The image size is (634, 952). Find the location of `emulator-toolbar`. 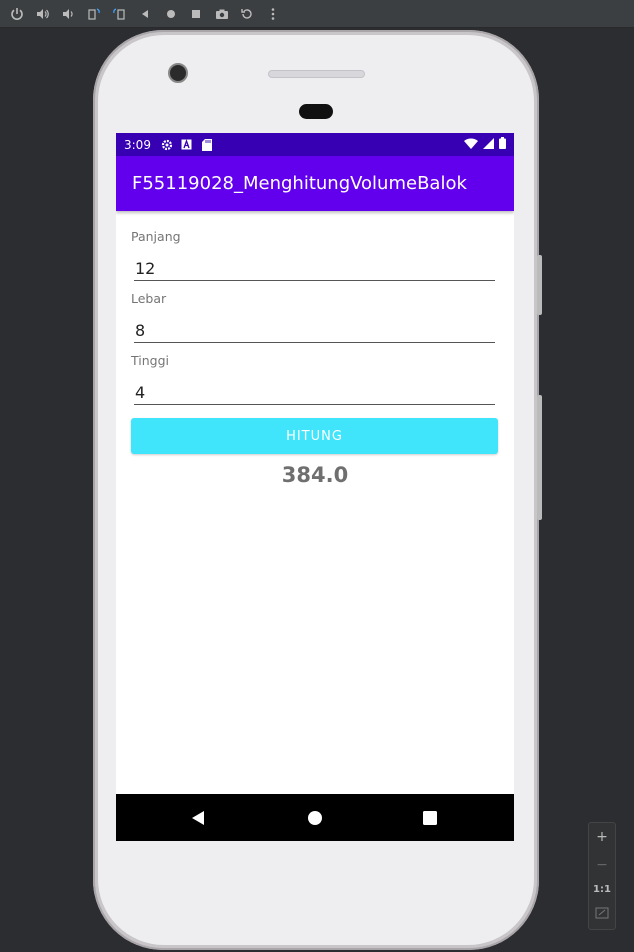

emulator-toolbar is located at coordinates (317, 14).